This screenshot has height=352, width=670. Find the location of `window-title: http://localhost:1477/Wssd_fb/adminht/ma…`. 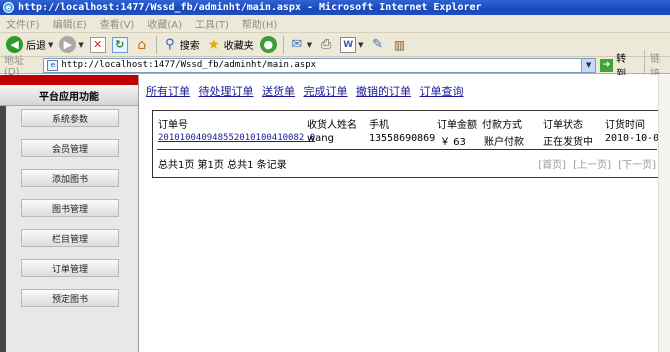

window-title: http://localhost:1477/Wssd_fb/adminht/ma… is located at coordinates (250, 7).